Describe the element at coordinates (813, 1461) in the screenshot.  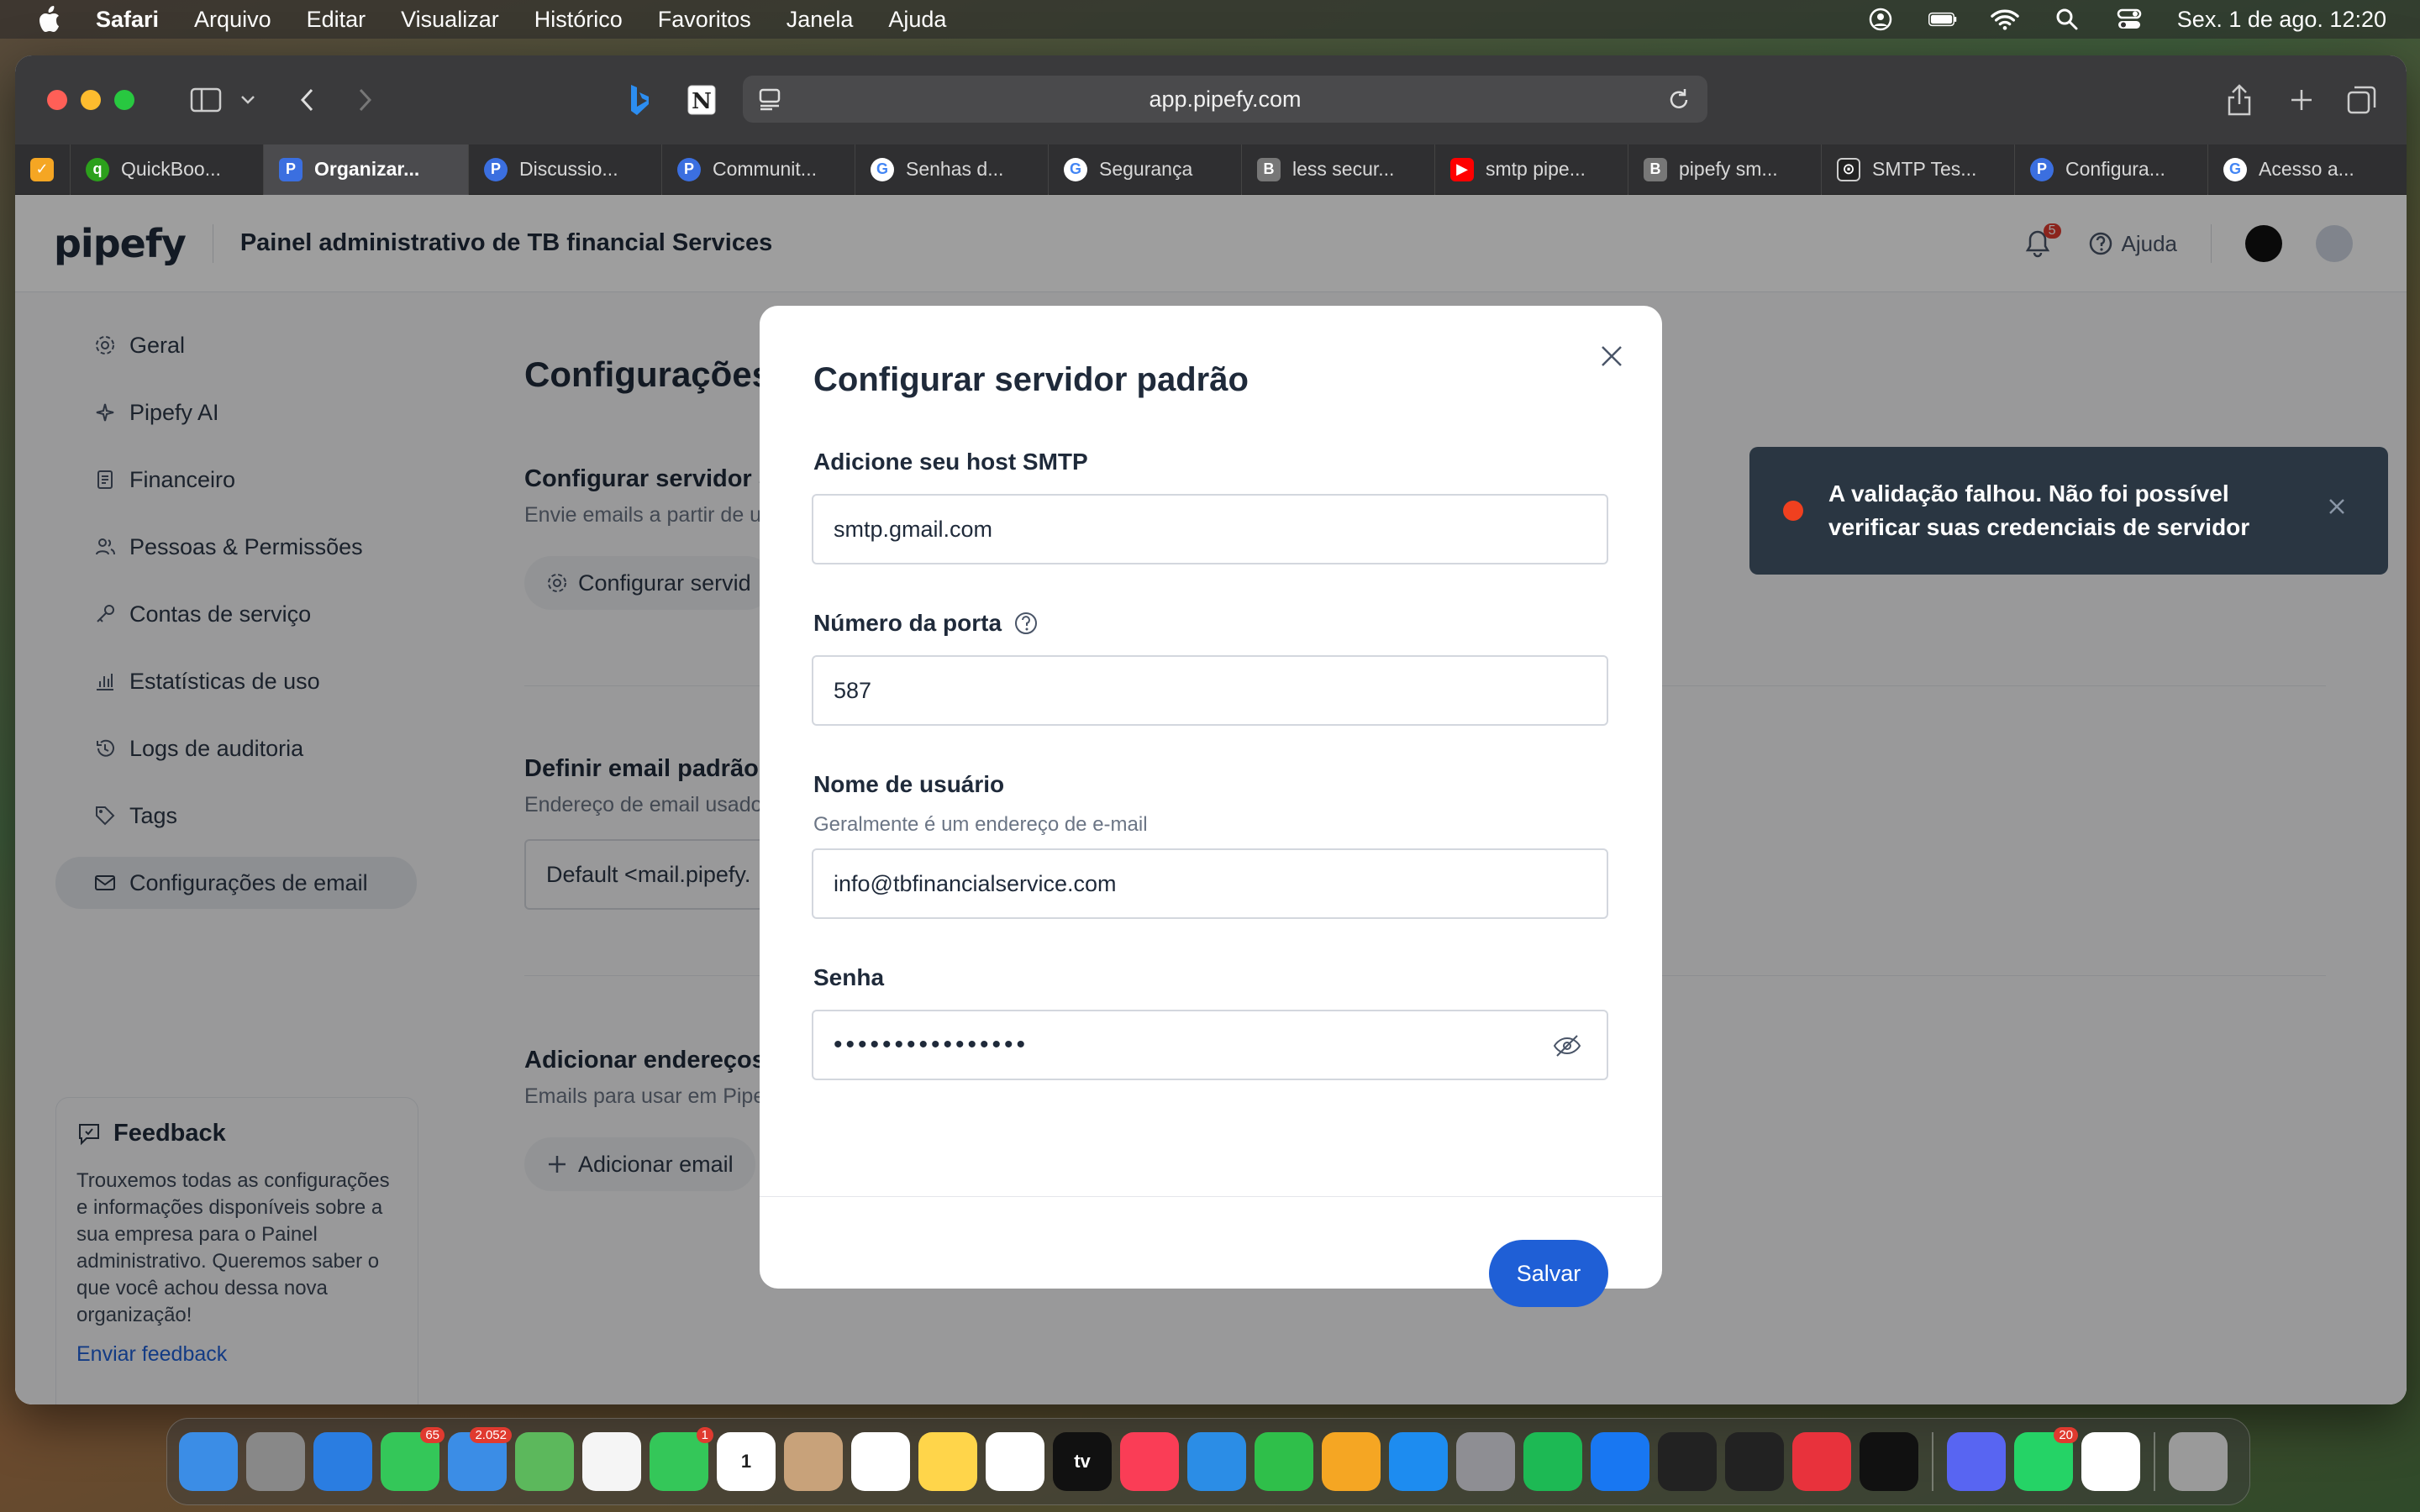
I see `dock-contacts-icon` at that location.